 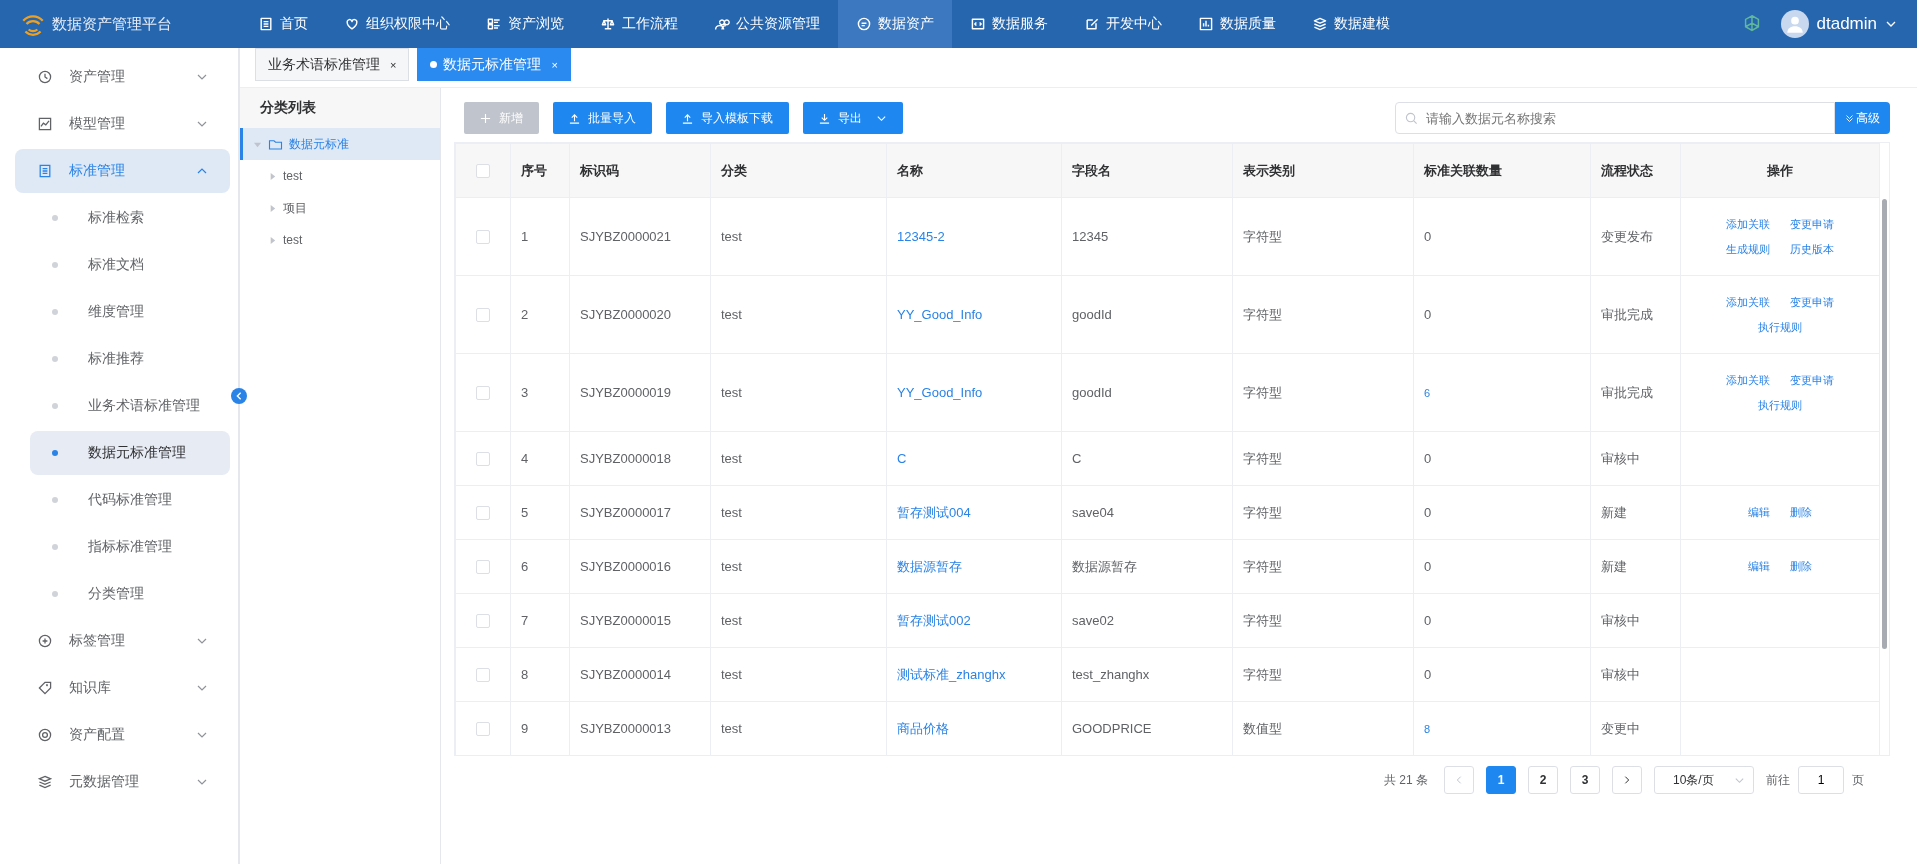 What do you see at coordinates (1812, 249) in the screenshot?
I see `action-link: 历史版本` at bounding box center [1812, 249].